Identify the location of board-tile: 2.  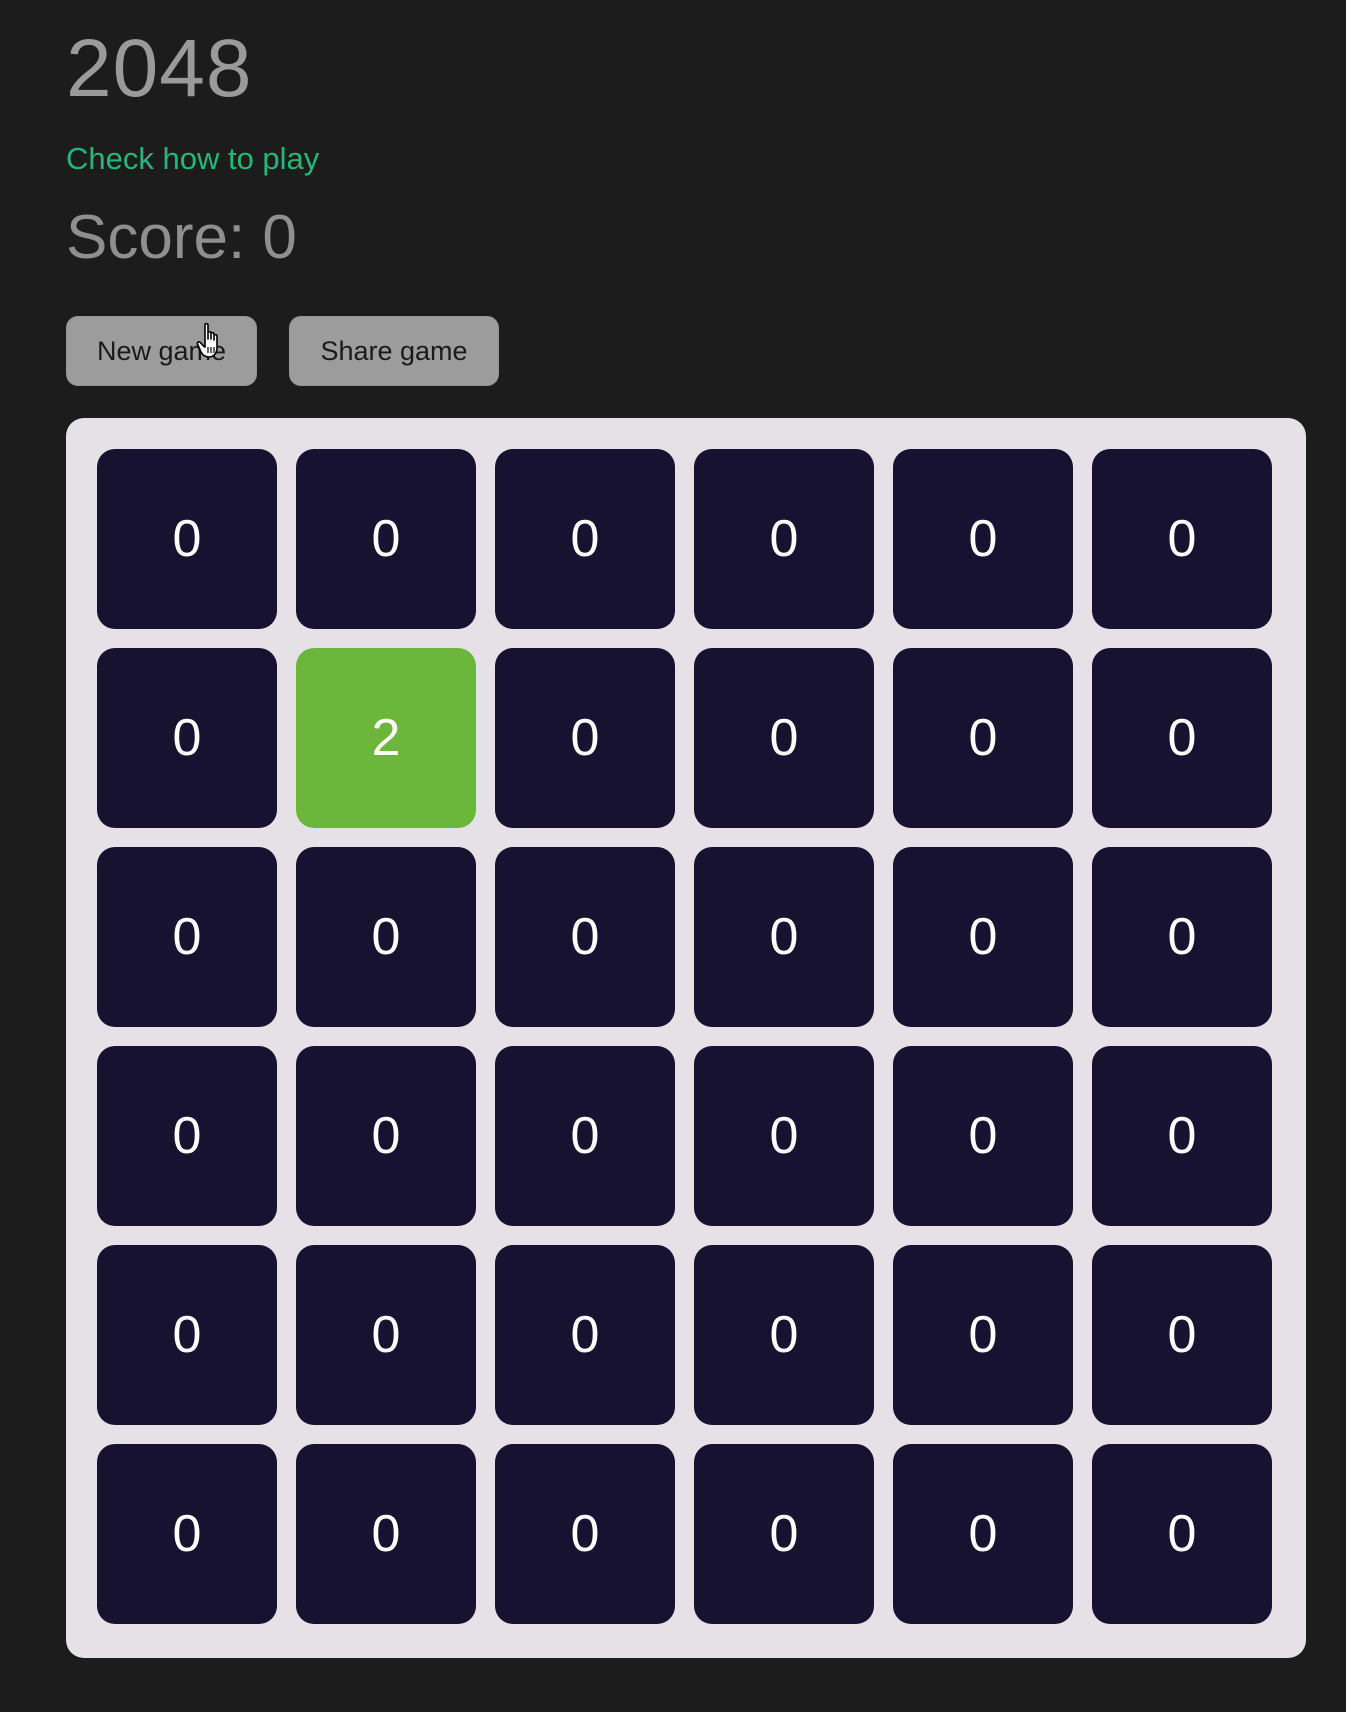
(386, 738).